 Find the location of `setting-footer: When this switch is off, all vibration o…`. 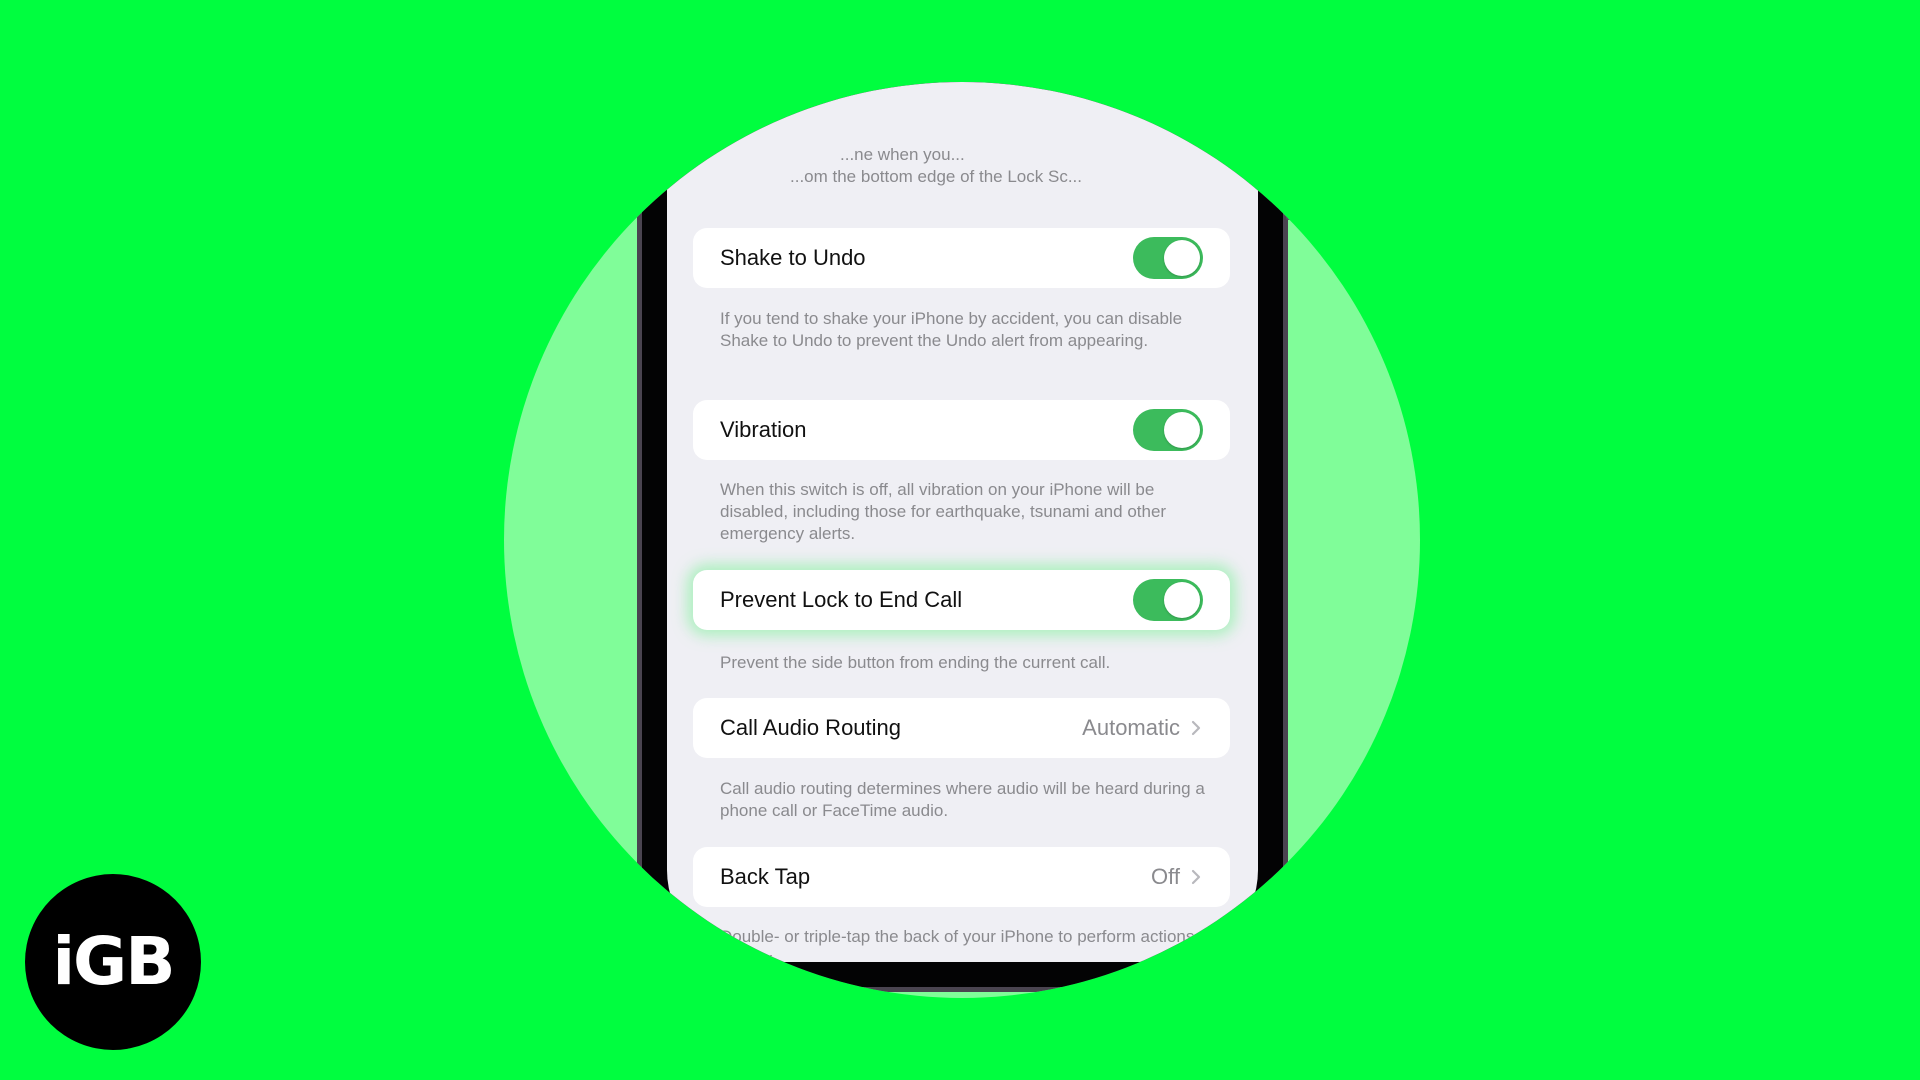

setting-footer: When this switch is off, all vibration o… is located at coordinates (943, 511).